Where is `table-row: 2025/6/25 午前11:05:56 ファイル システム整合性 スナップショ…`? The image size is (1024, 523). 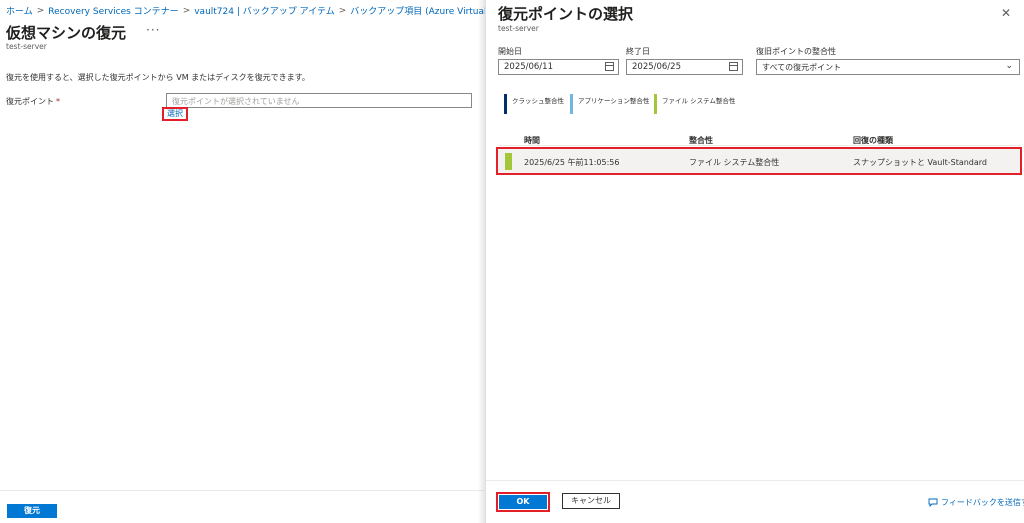 table-row: 2025/6/25 午前11:05:56 ファイル システム整合性 スナップショ… is located at coordinates (759, 161).